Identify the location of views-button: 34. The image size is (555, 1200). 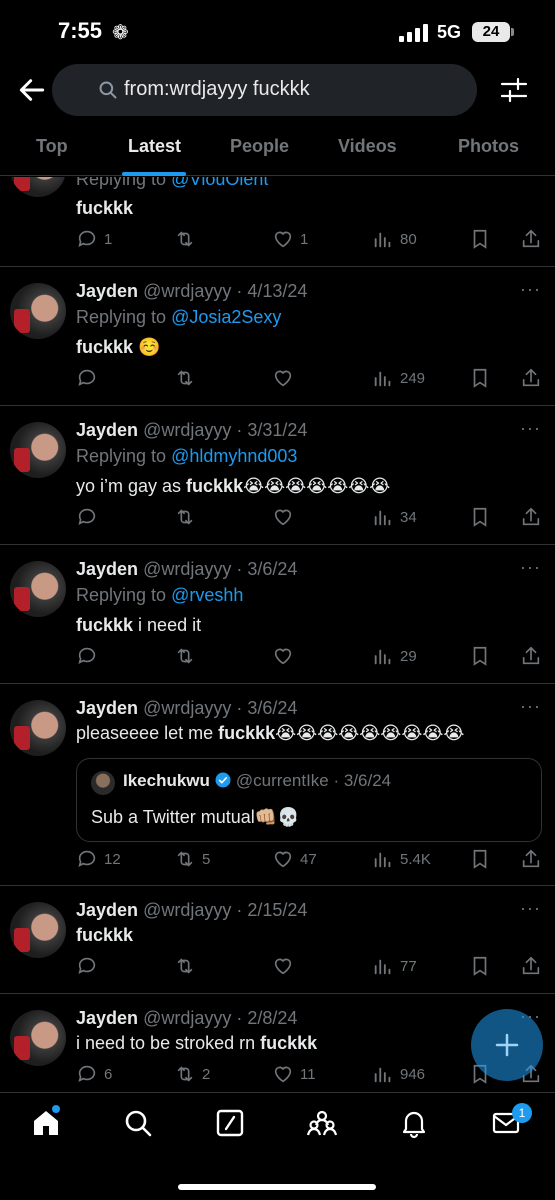
(394, 517).